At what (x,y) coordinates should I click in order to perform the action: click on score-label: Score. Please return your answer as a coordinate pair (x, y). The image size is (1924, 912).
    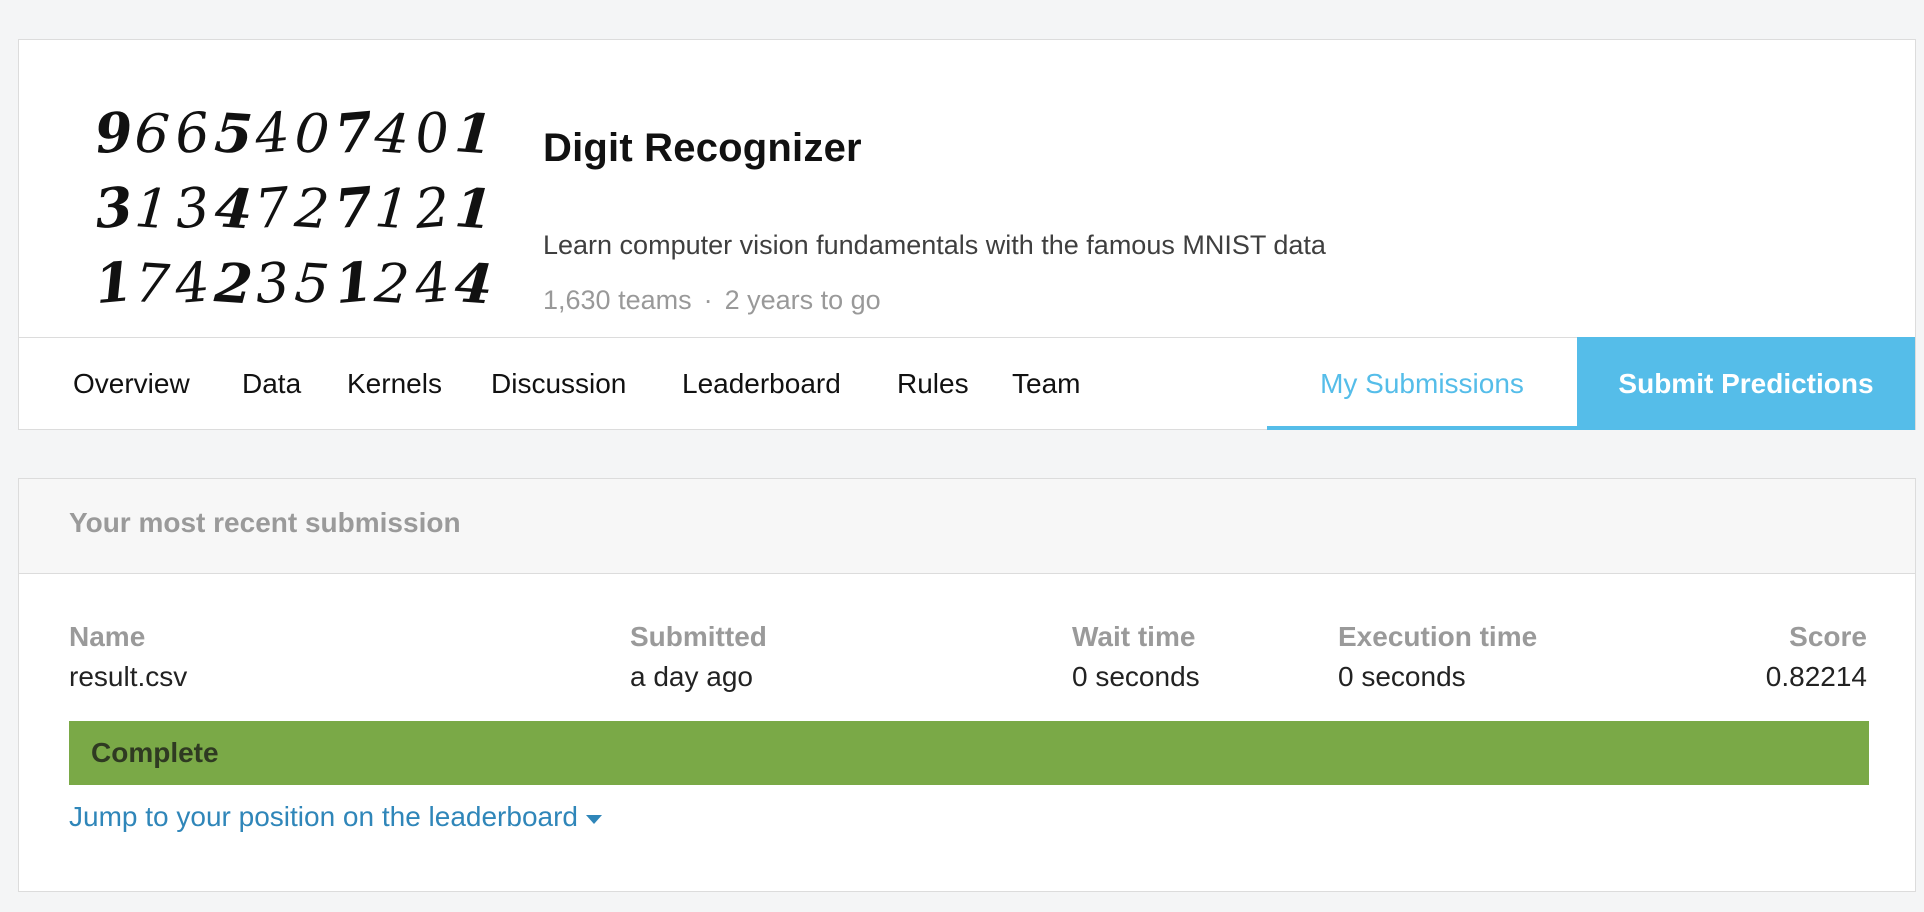
    Looking at the image, I should click on (1828, 636).